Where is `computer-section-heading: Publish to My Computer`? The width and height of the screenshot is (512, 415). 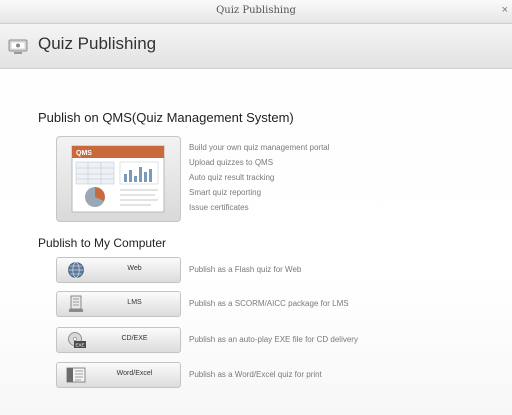
computer-section-heading: Publish to My Computer is located at coordinates (102, 243).